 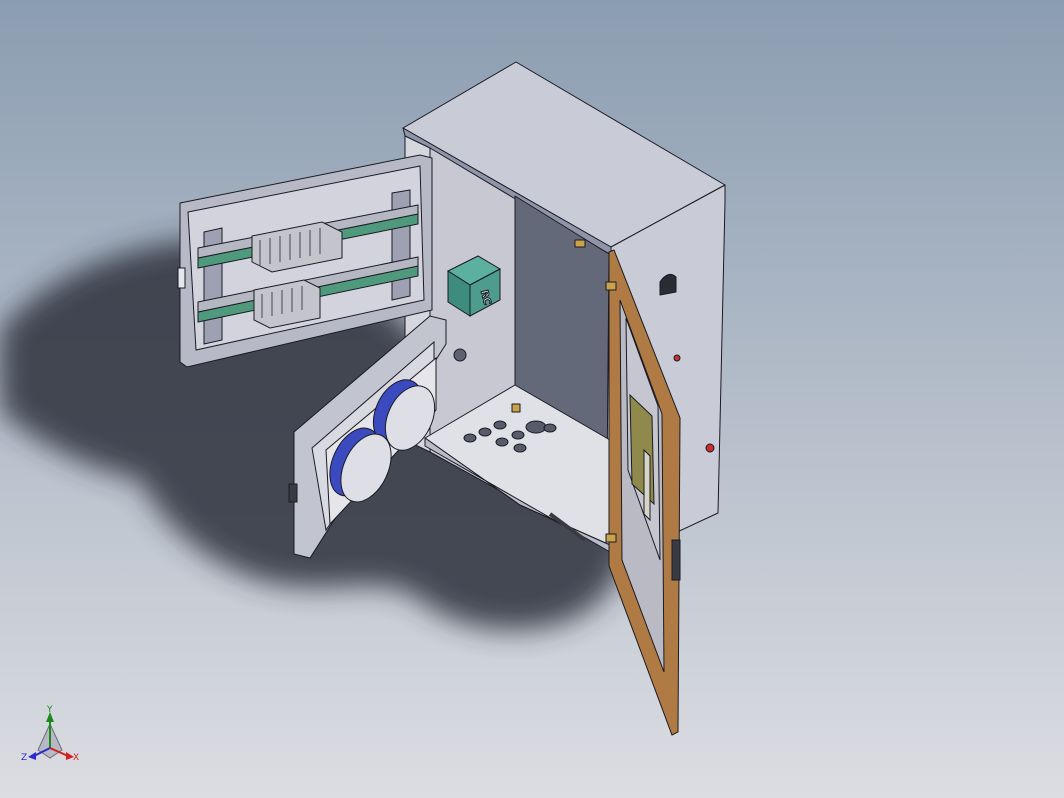 What do you see at coordinates (76, 758) in the screenshot?
I see `x-axis-label: X` at bounding box center [76, 758].